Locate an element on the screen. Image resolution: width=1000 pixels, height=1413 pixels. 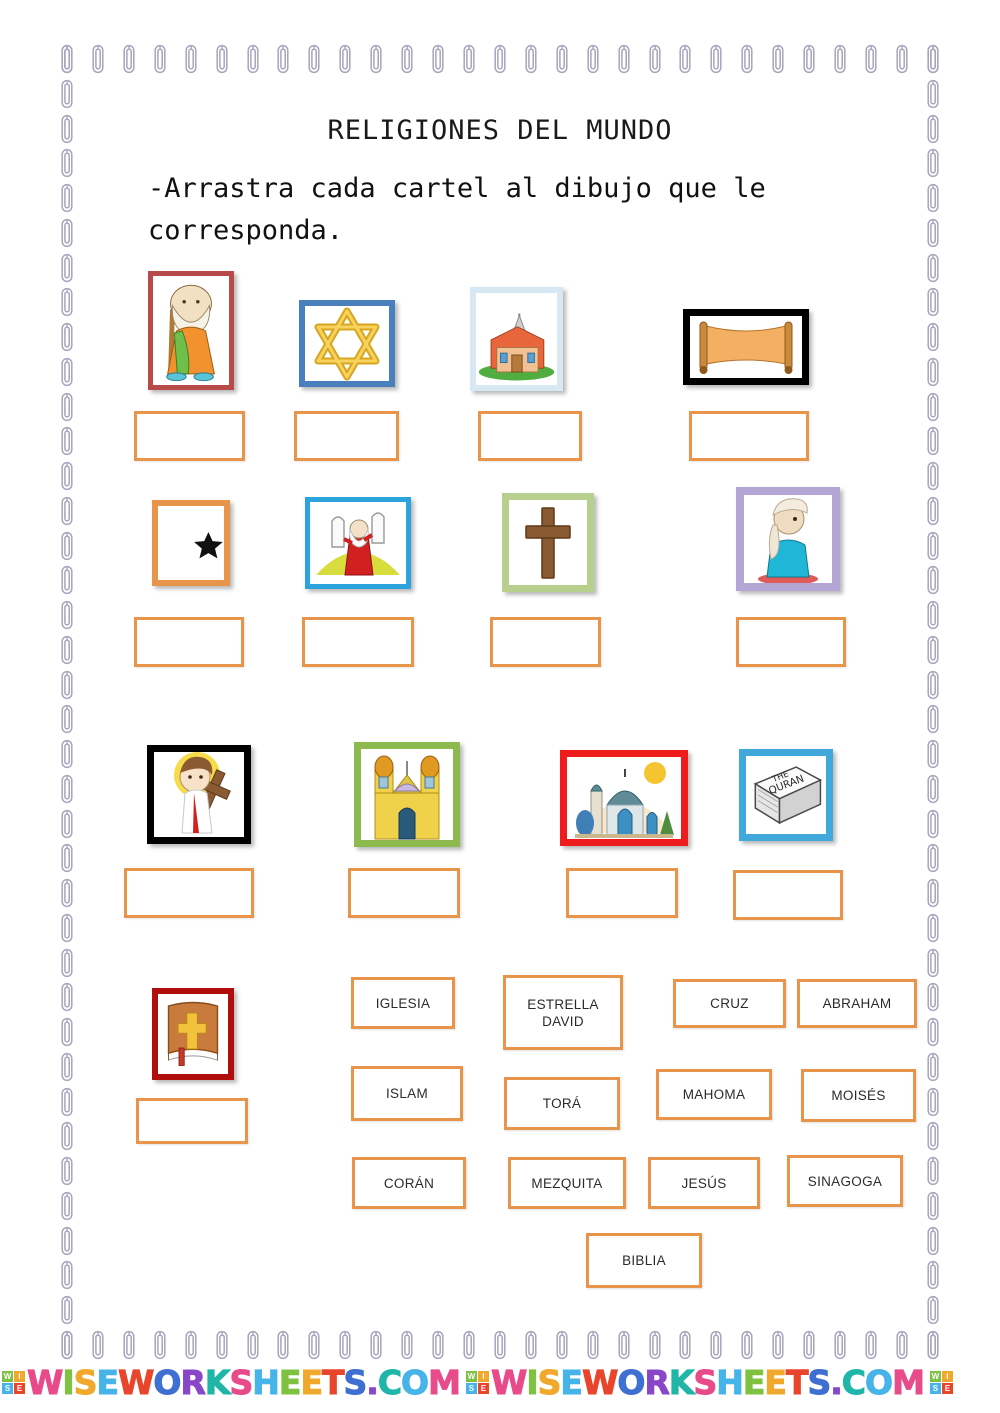
synagogue-icon is located at coordinates (407, 794).